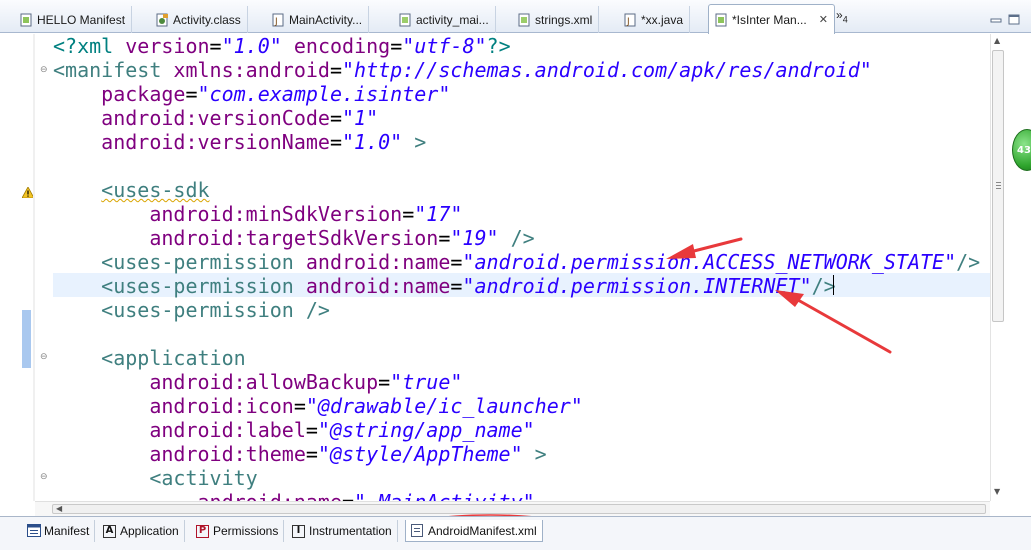  Describe the element at coordinates (162, 20) in the screenshot. I see `class-file-icon` at that location.